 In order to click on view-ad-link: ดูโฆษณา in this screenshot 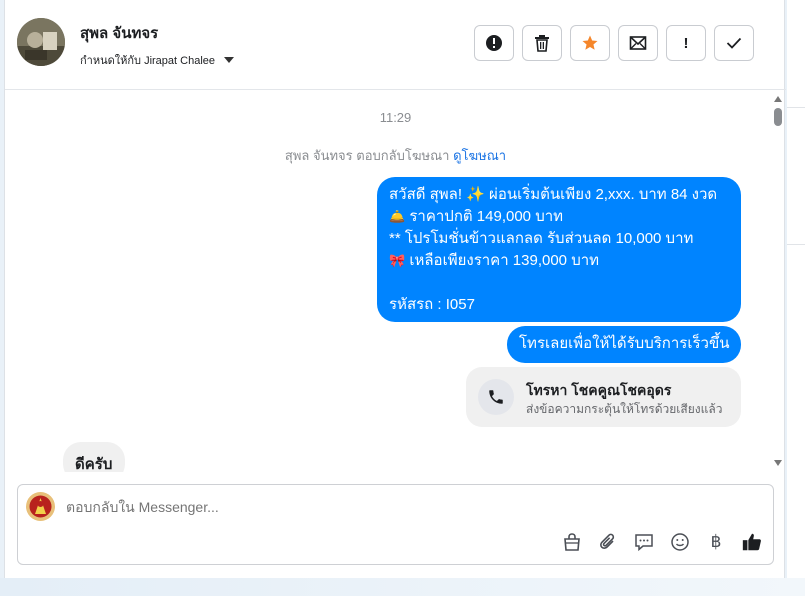, I will do `click(479, 155)`.